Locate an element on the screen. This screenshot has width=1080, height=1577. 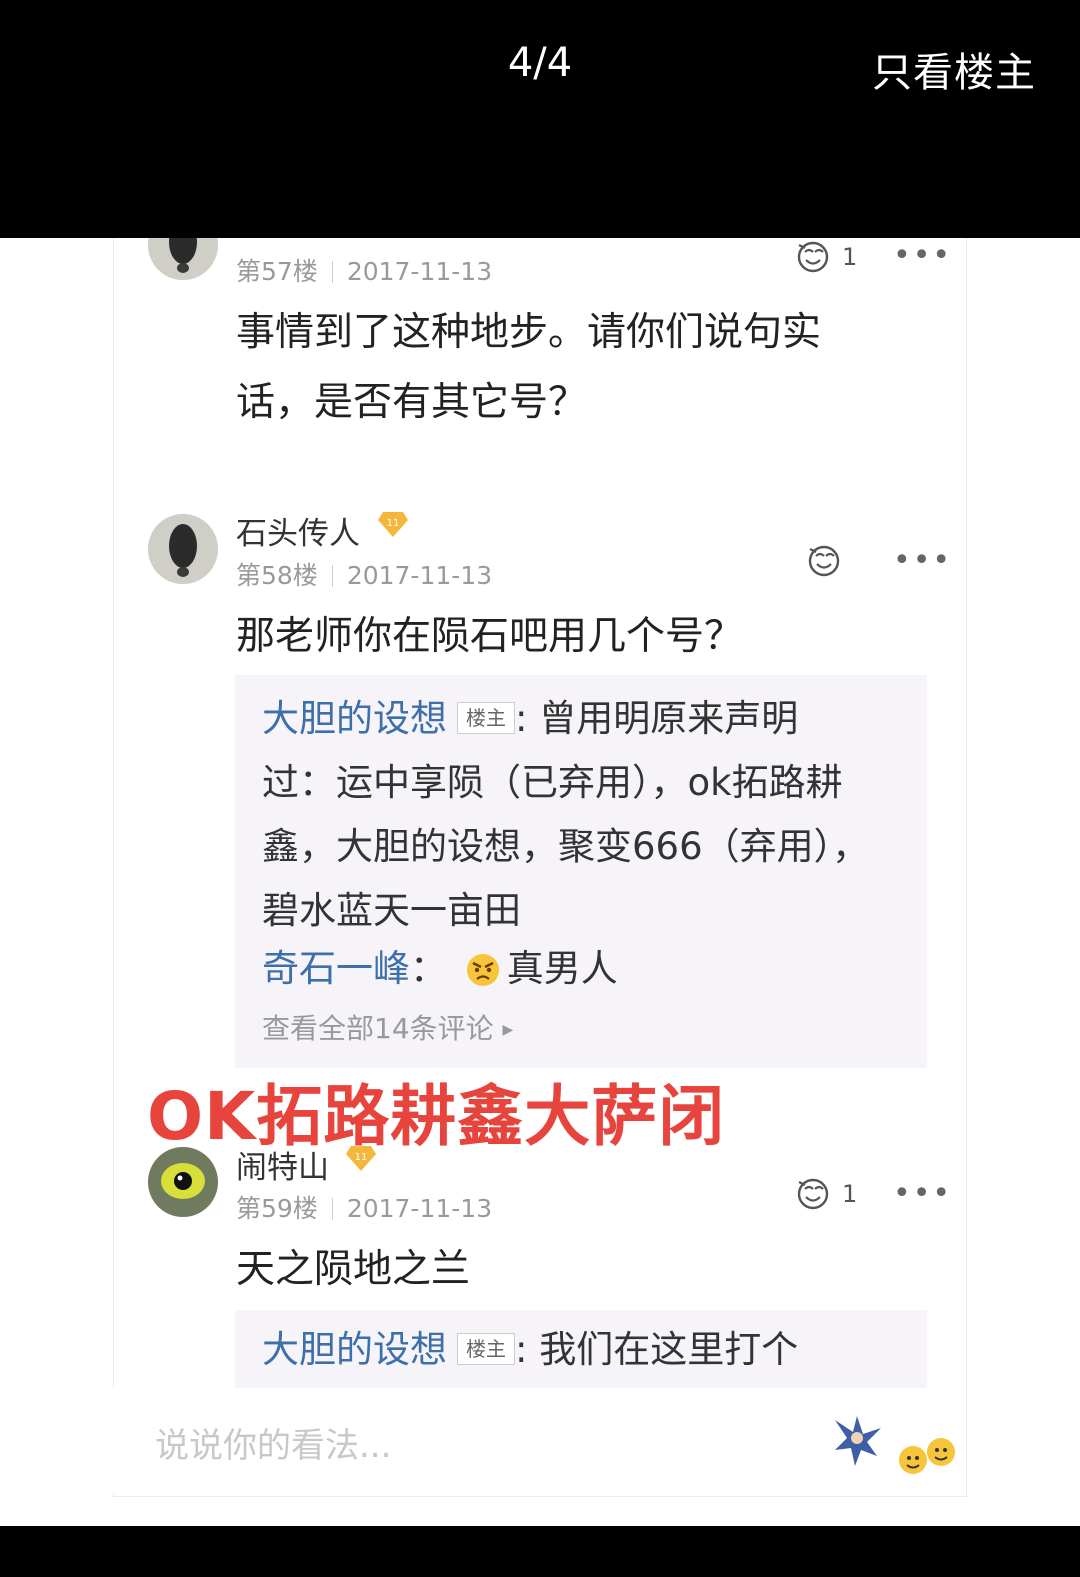
level-11-diamond-badge-icon: 11 is located at coordinates (393, 524).